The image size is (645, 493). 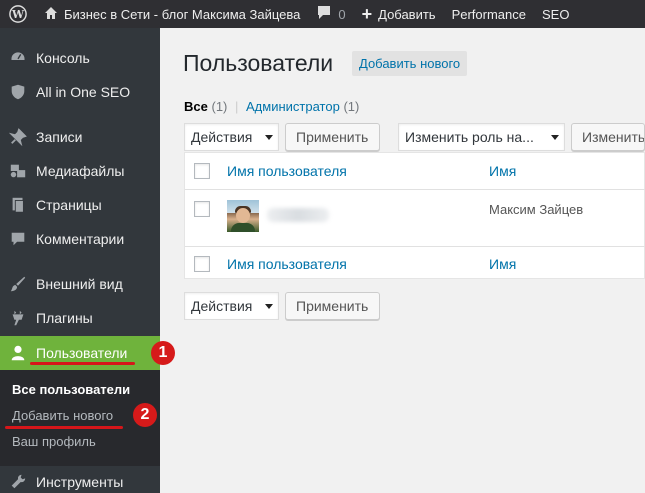 What do you see at coordinates (219, 106) in the screenshot?
I see `filter-all-count: (1)` at bounding box center [219, 106].